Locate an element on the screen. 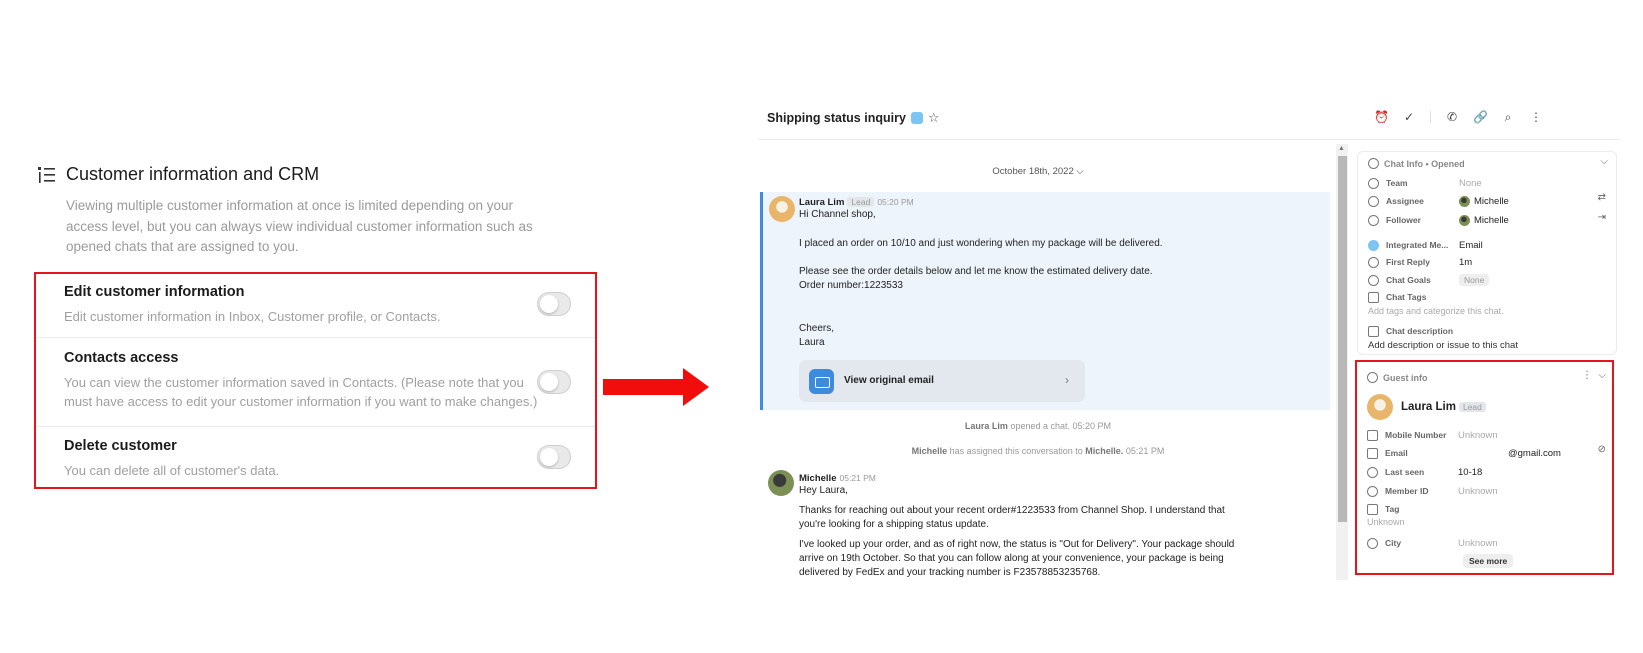 This screenshot has height=653, width=1643. member-icon is located at coordinates (1372, 491).